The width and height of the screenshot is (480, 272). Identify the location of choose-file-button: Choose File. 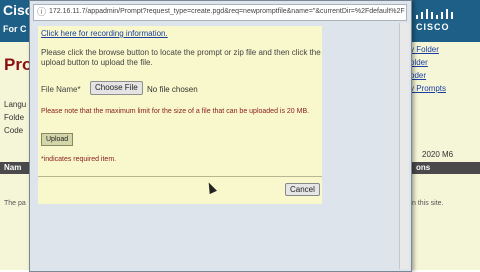
(116, 88).